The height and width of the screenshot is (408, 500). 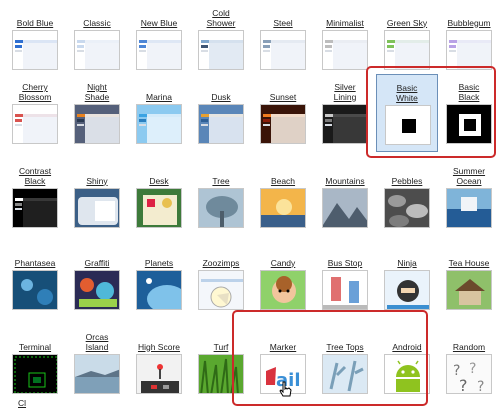 I want to click on theme-option-sunset: Sunset, so click(x=283, y=113).